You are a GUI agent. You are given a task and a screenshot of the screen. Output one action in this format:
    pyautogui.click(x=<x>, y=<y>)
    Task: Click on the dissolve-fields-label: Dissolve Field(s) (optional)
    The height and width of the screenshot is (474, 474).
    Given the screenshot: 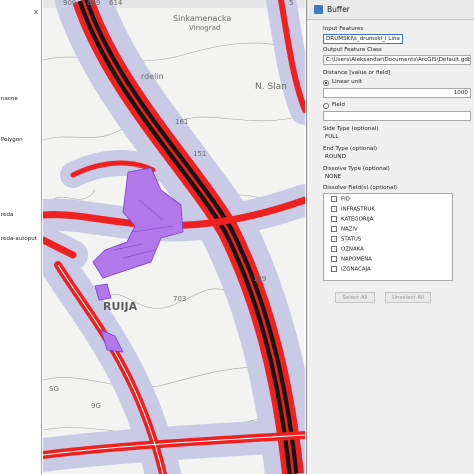 What is the action you would take?
    pyautogui.click(x=360, y=188)
    